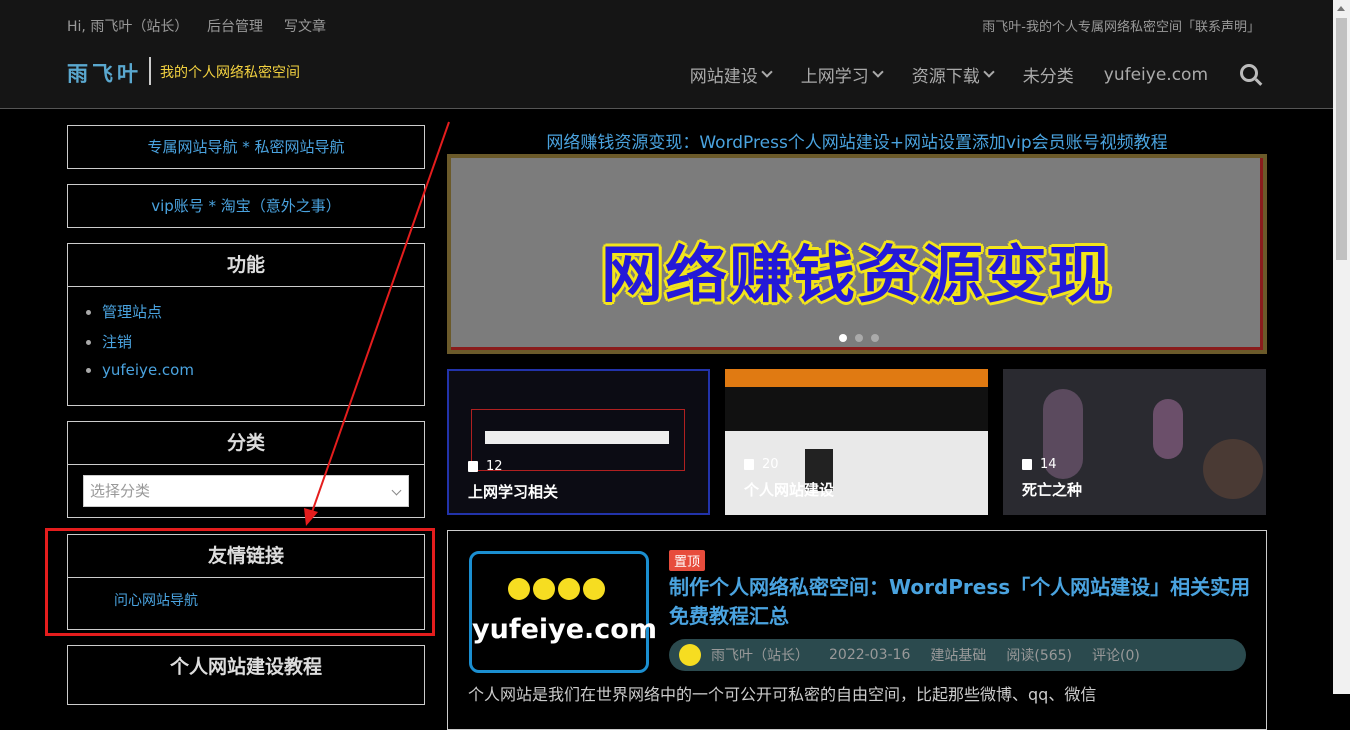 The image size is (1350, 730). What do you see at coordinates (104, 73) in the screenshot?
I see `site-logo: 雨飞叶` at bounding box center [104, 73].